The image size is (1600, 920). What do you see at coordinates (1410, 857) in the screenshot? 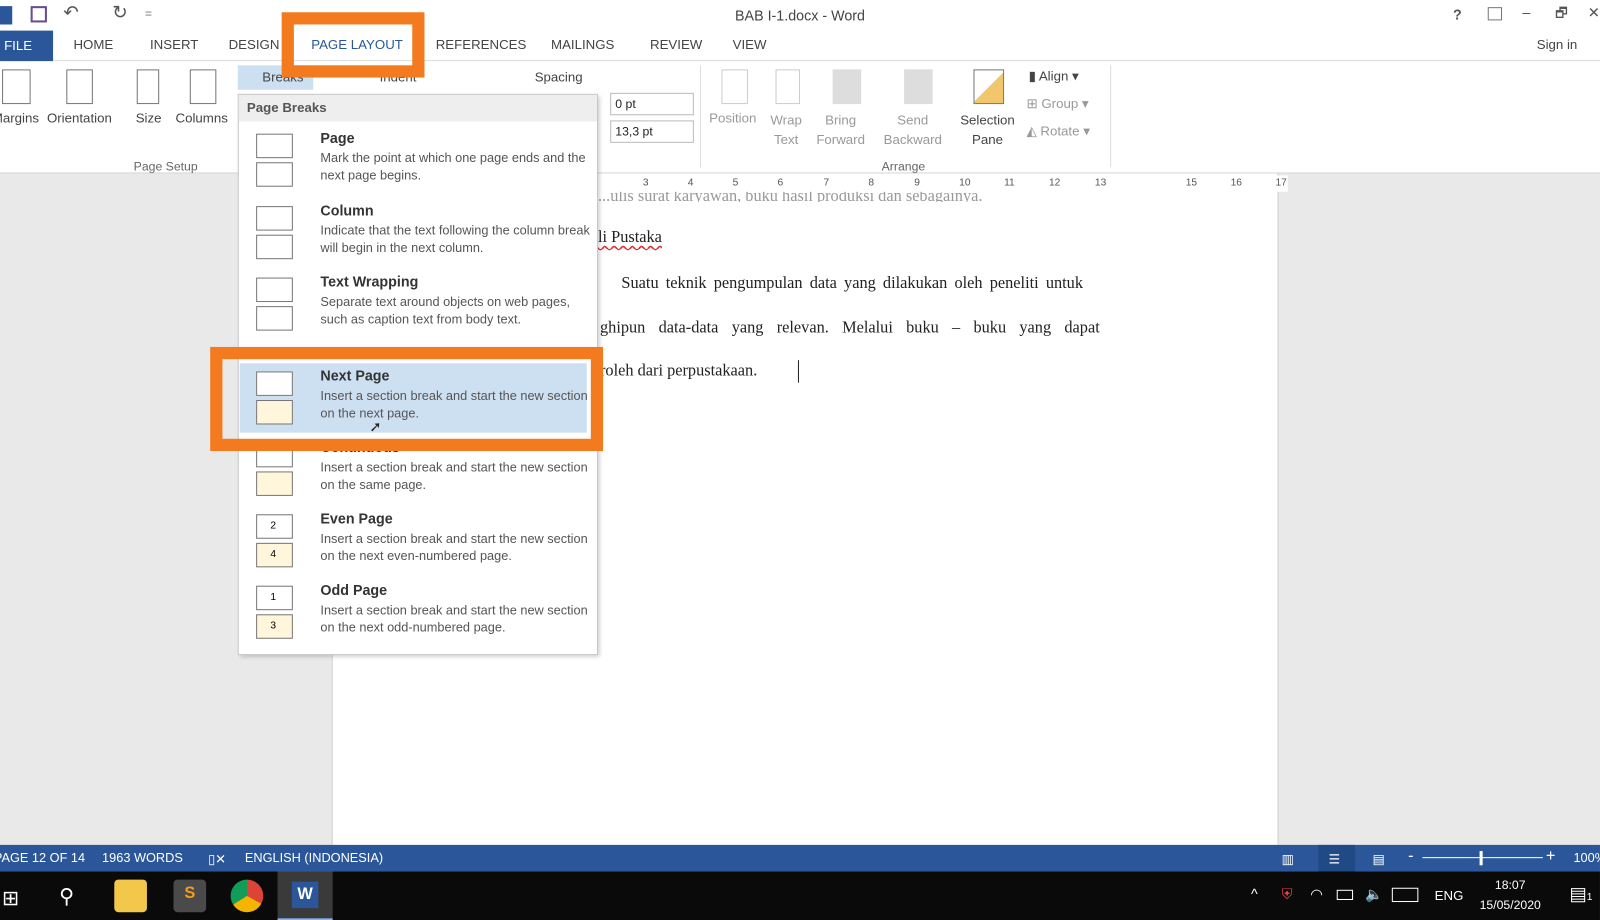
I see `zoom-out-button: -` at bounding box center [1410, 857].